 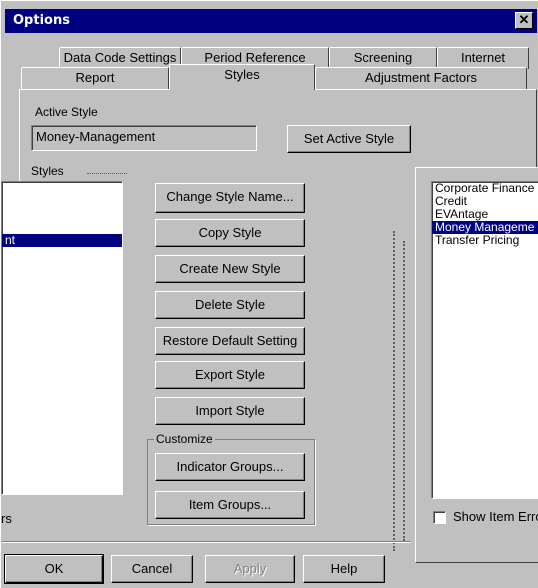 I want to click on ok-button: OK, so click(x=54, y=569).